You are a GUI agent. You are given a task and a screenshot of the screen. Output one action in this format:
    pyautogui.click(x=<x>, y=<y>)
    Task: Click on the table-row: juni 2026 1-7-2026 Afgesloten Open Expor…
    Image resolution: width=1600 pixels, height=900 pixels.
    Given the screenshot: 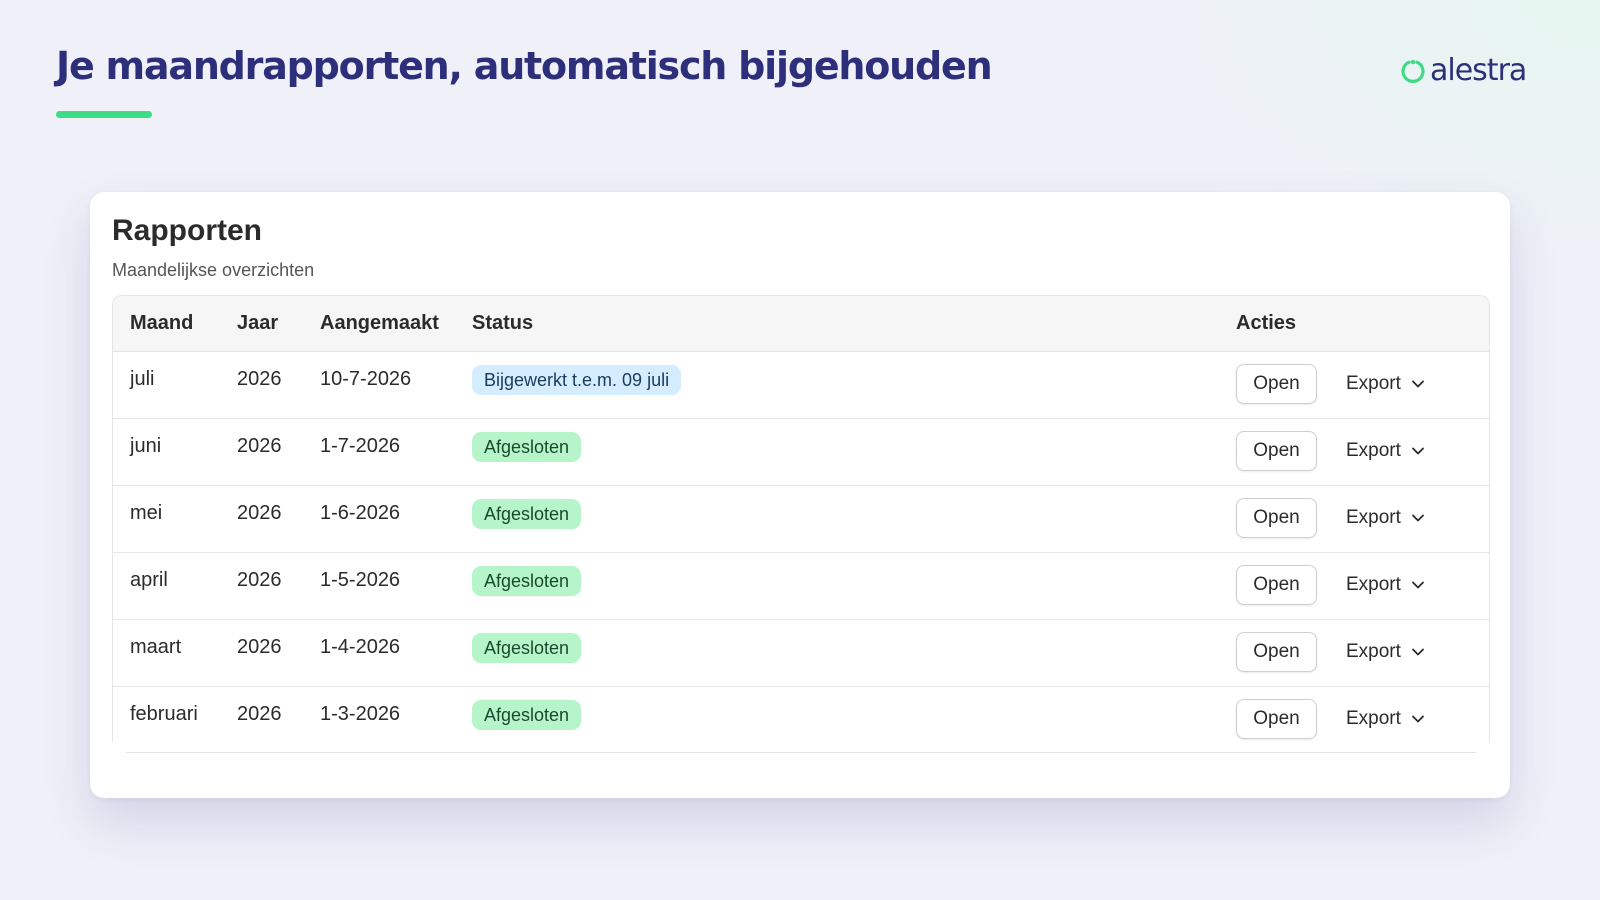 What is the action you would take?
    pyautogui.click(x=801, y=452)
    